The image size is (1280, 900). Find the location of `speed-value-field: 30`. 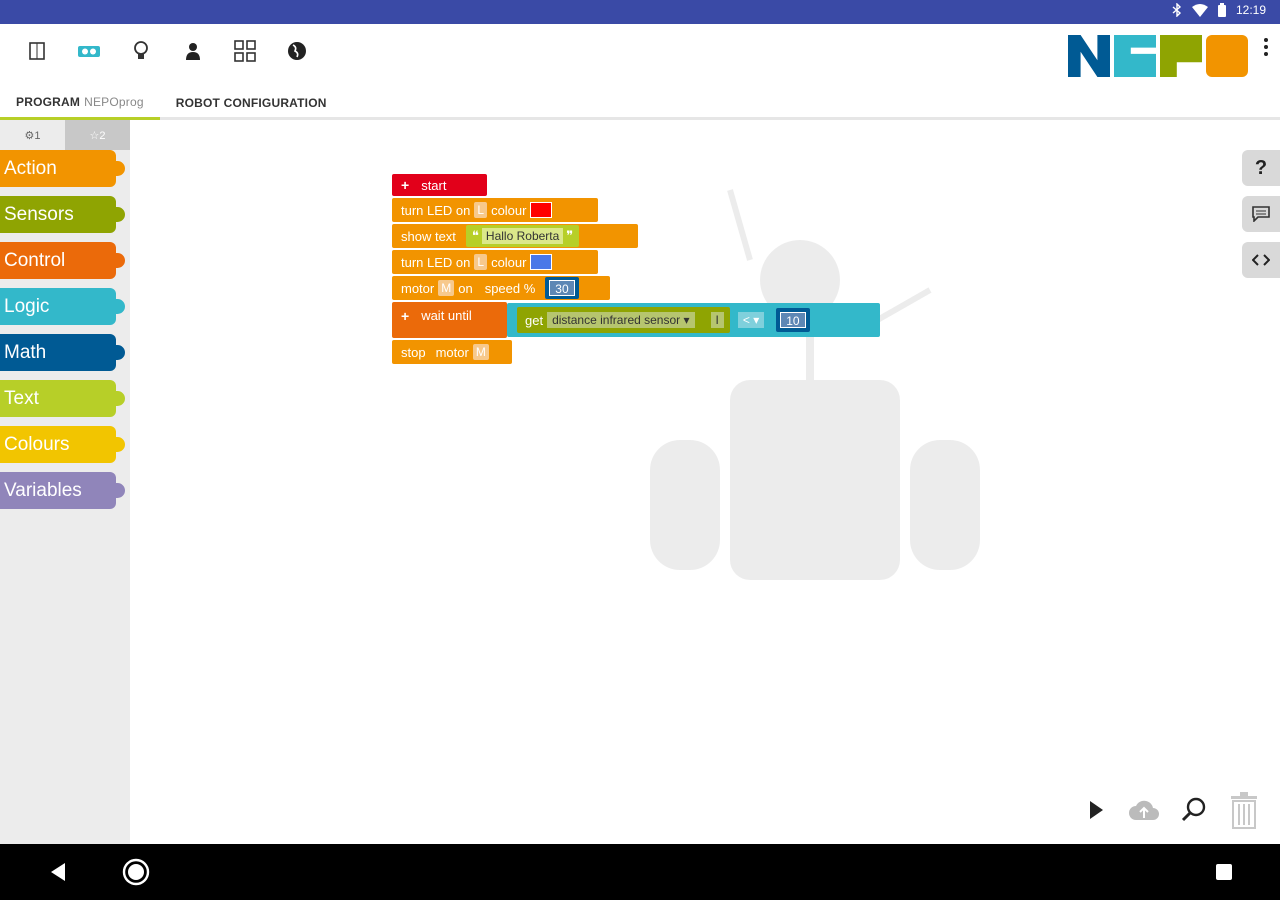

speed-value-field: 30 is located at coordinates (562, 288).